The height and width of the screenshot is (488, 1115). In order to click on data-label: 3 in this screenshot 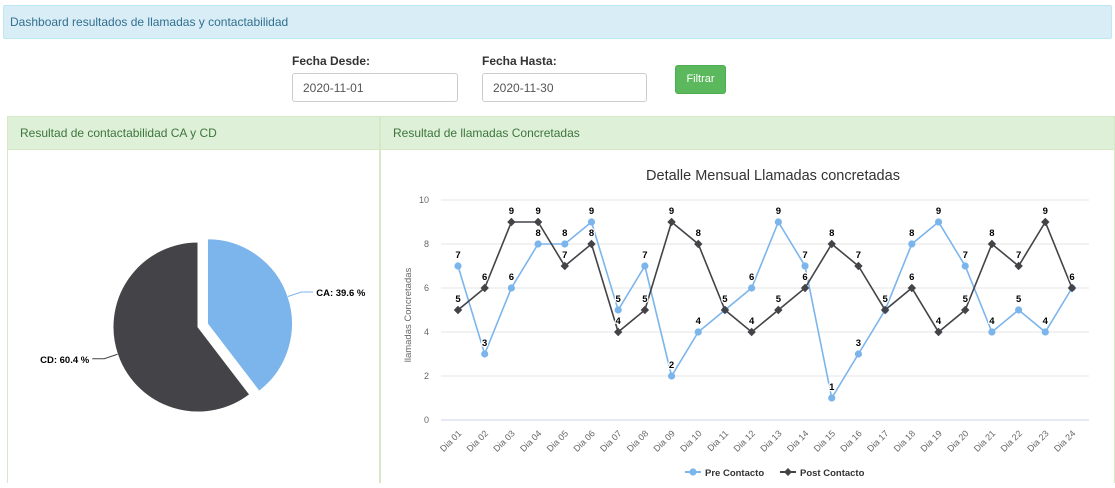, I will do `click(484, 343)`.